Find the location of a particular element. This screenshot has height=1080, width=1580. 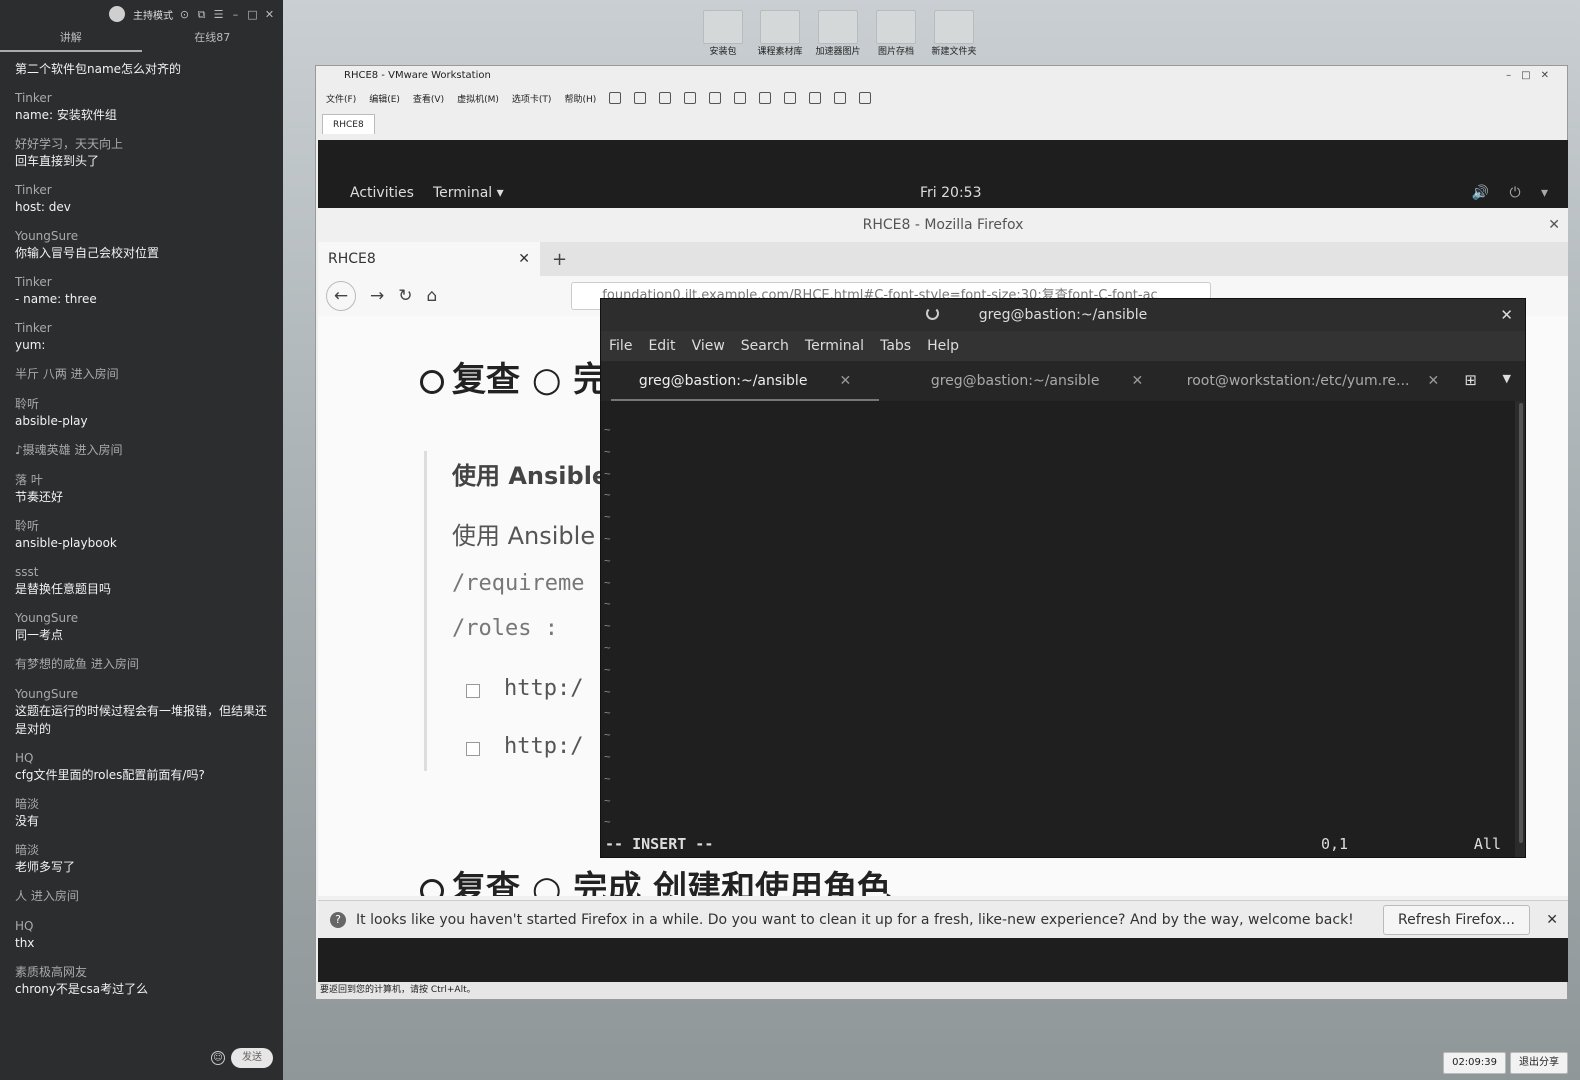

chat-username: HQ is located at coordinates (24, 758).